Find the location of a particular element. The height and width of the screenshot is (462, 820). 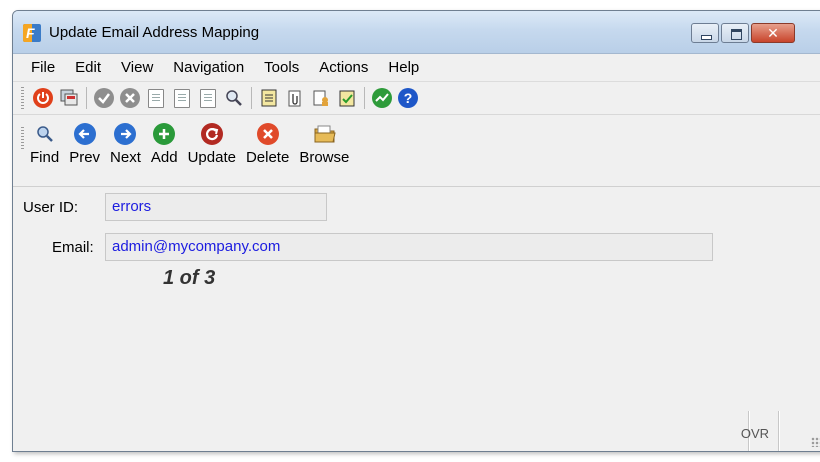

chart-icon is located at coordinates (382, 98).